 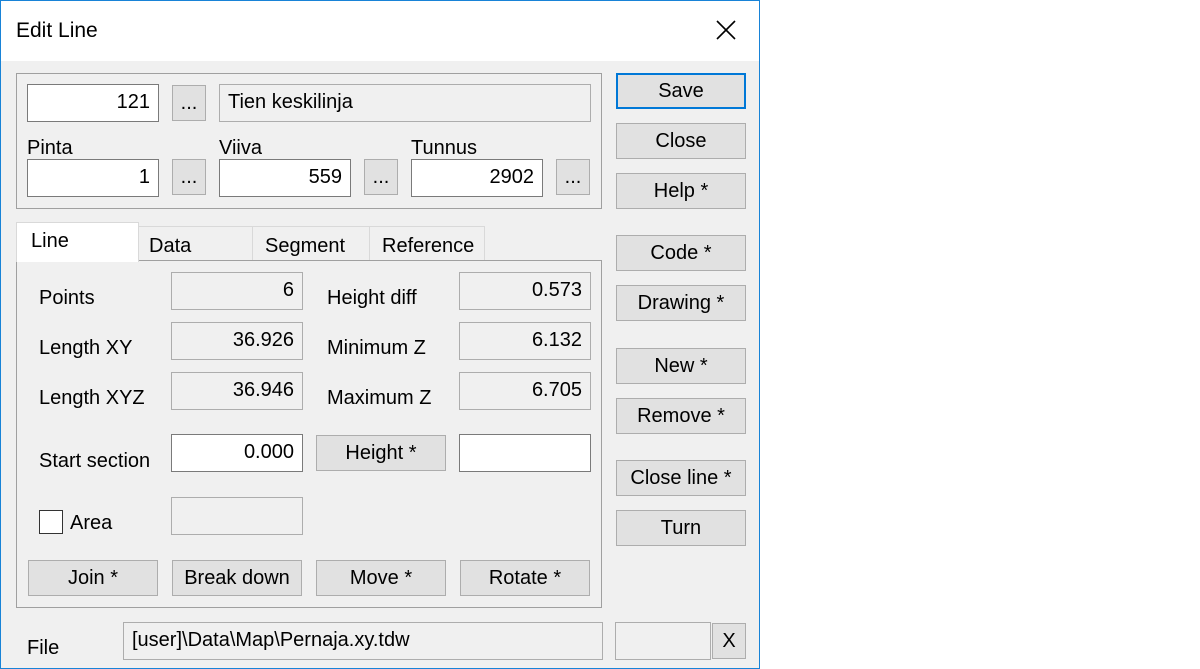 What do you see at coordinates (77, 242) in the screenshot?
I see `tab-line: Line` at bounding box center [77, 242].